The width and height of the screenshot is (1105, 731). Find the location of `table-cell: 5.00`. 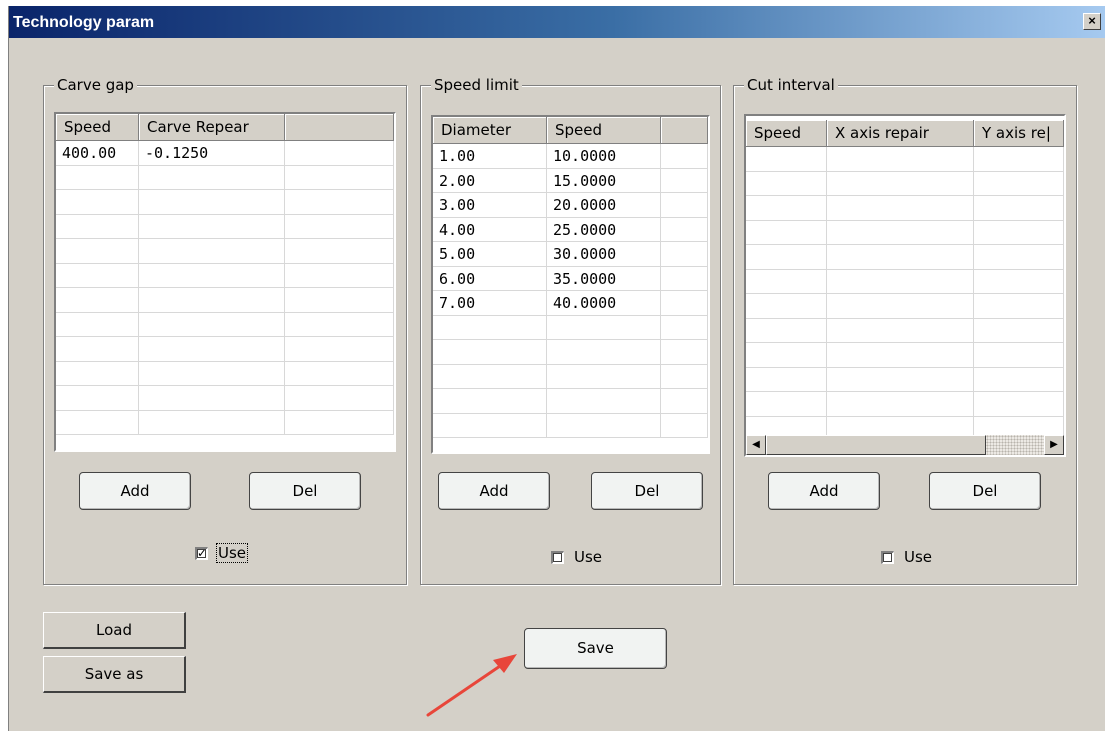

table-cell: 5.00 is located at coordinates (490, 254).